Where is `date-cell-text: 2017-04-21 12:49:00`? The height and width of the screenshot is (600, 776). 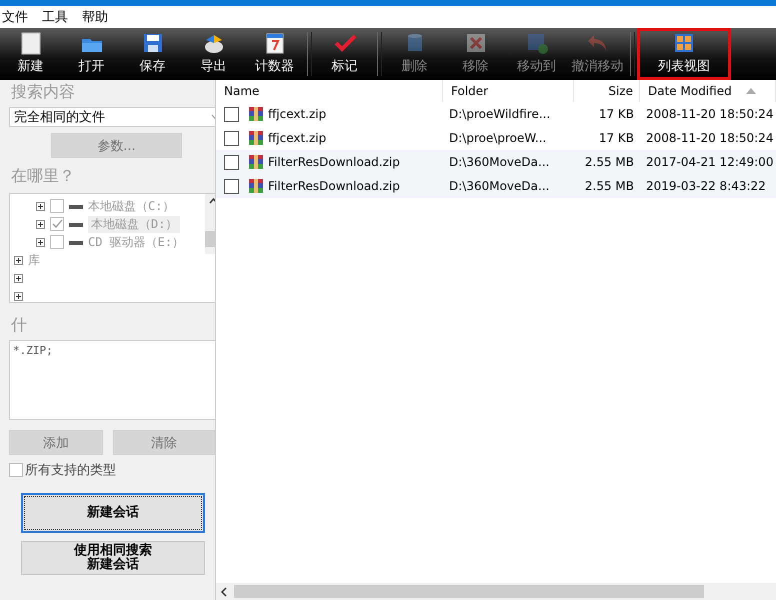
date-cell-text: 2017-04-21 12:49:00 is located at coordinates (709, 162).